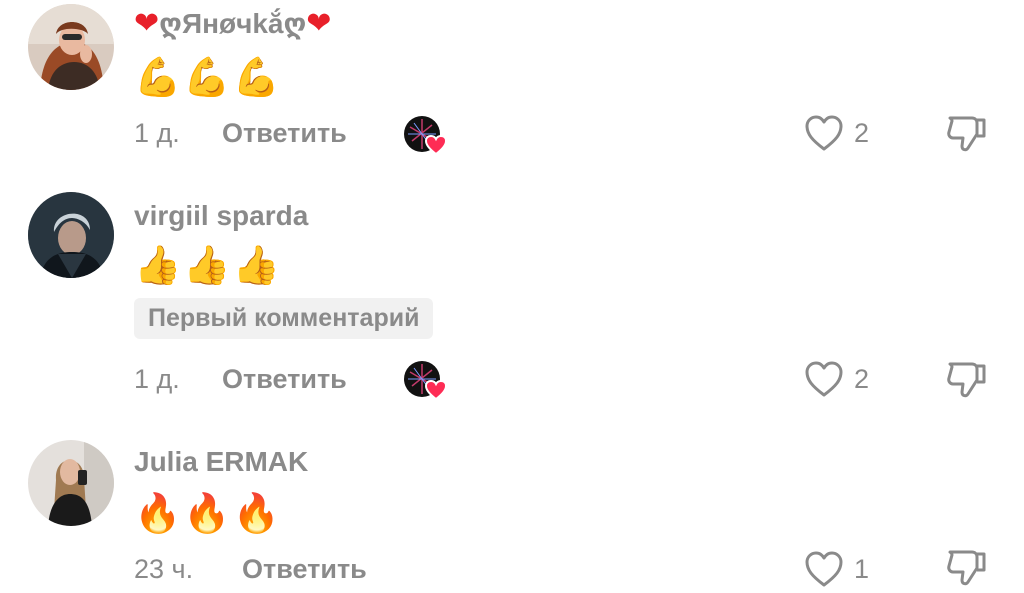  I want to click on username: Julia ERMAK, so click(221, 462).